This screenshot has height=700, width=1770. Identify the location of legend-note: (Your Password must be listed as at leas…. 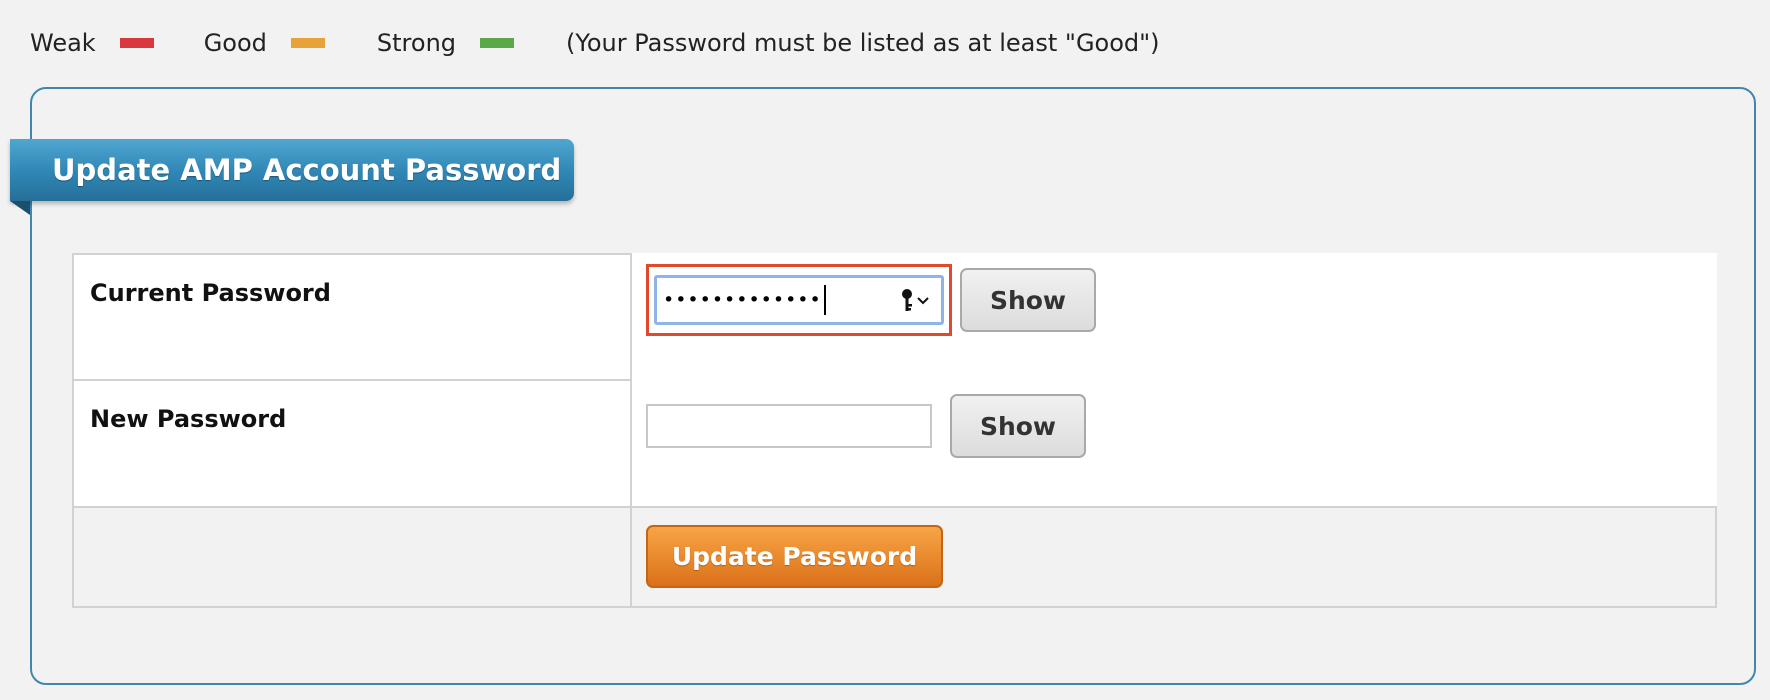
(863, 43).